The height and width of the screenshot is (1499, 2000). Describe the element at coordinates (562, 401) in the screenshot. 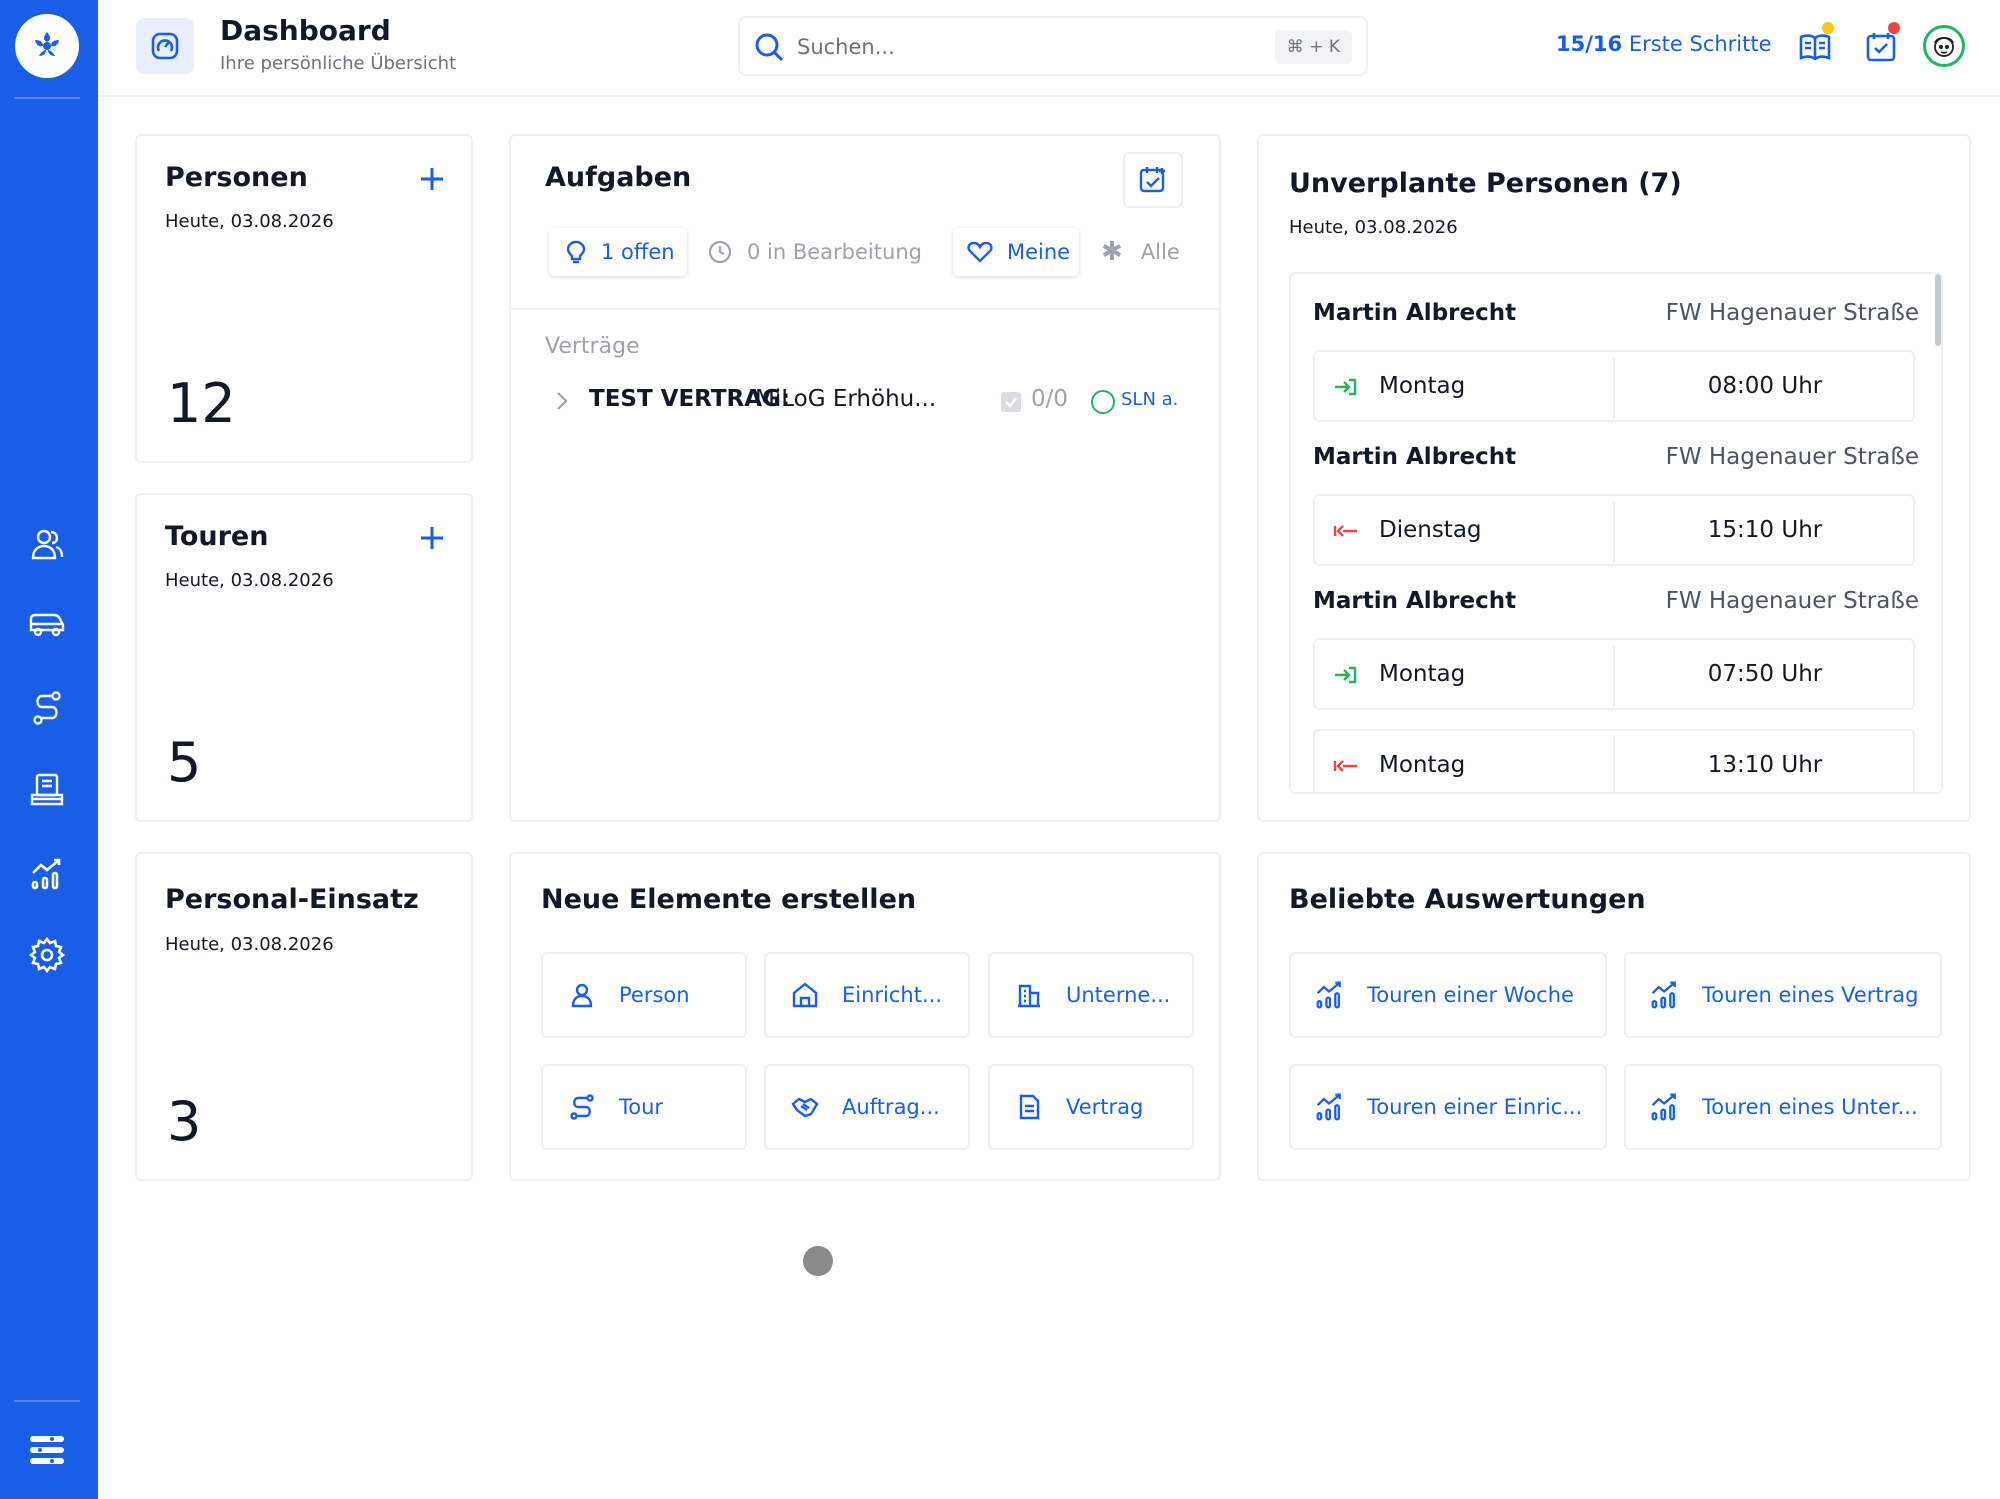

I see `chevron-right-icon` at that location.